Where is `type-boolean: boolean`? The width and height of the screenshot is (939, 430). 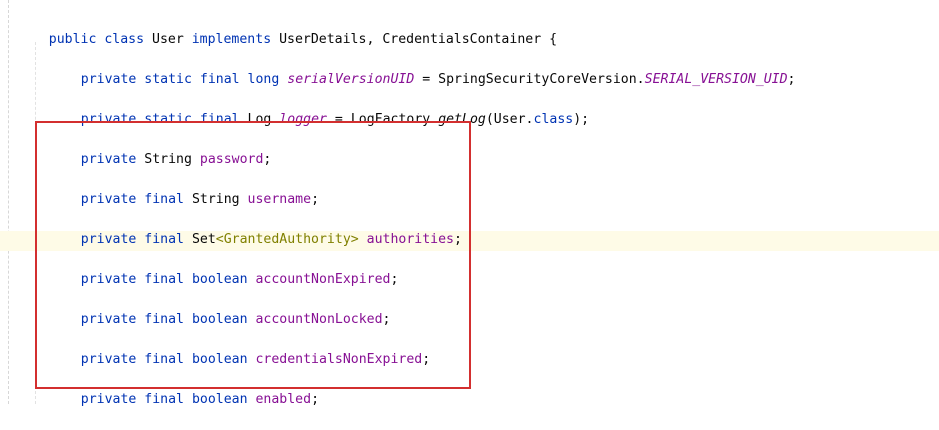 type-boolean: boolean is located at coordinates (219, 399).